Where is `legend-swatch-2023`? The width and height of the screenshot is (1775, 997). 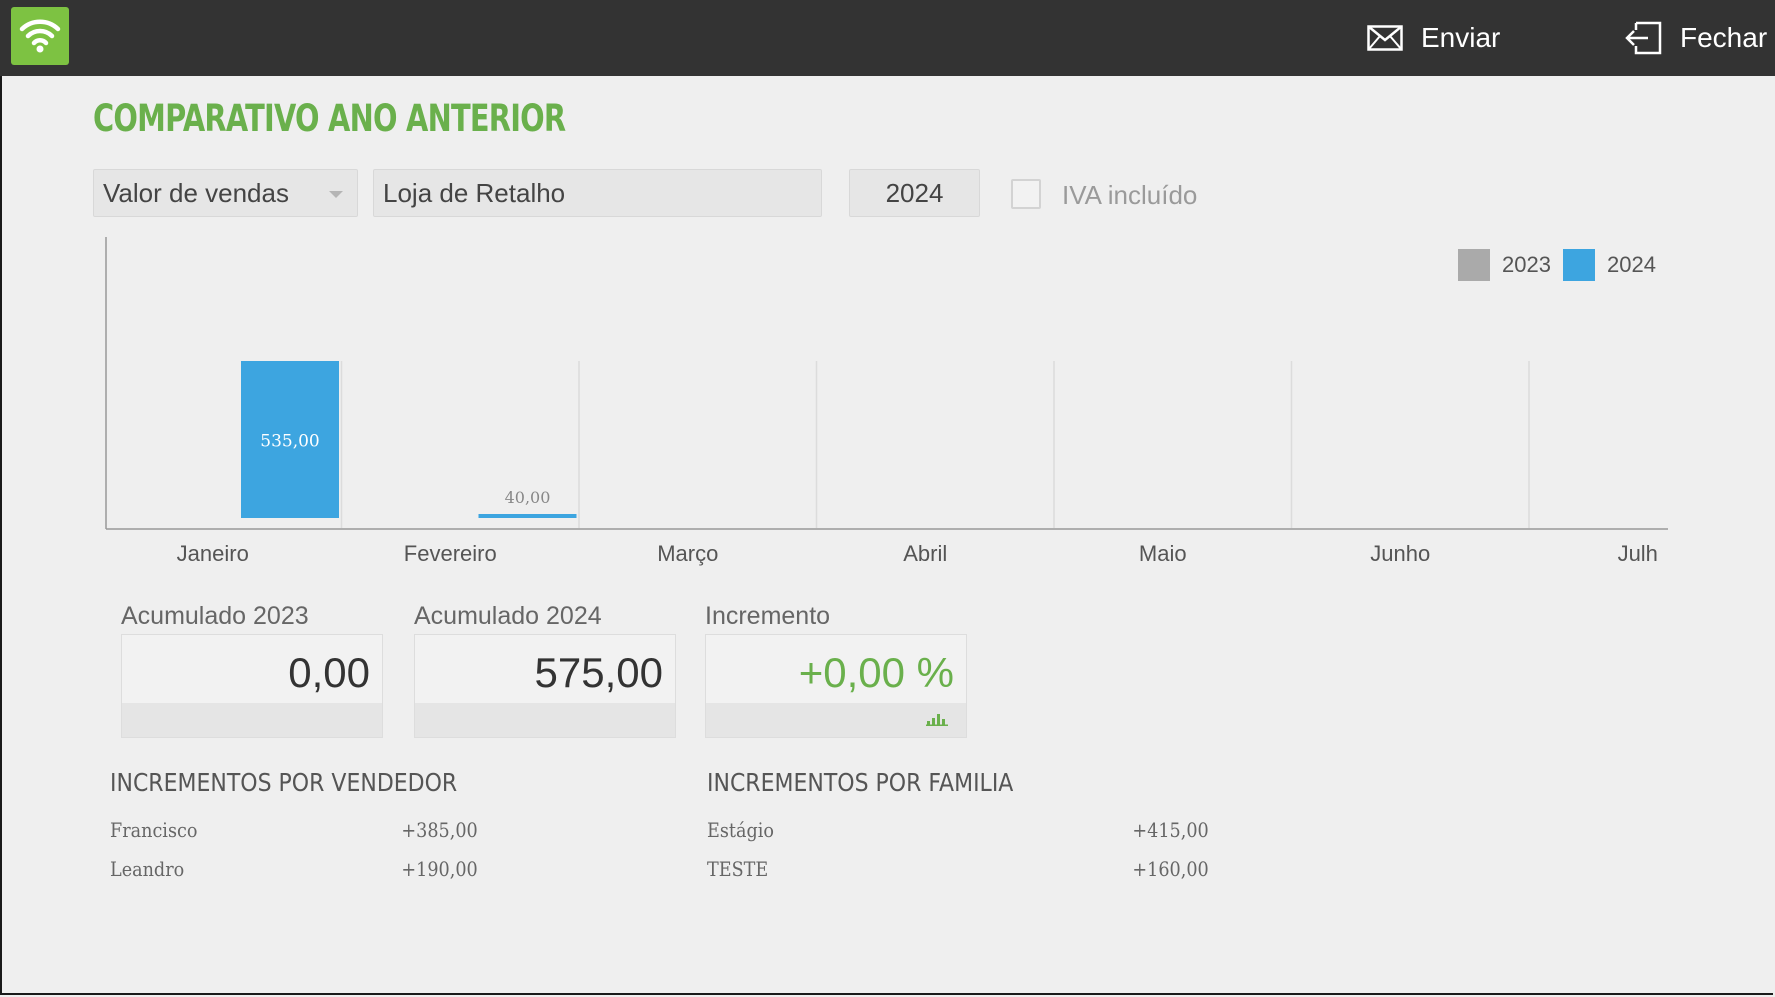 legend-swatch-2023 is located at coordinates (1474, 265).